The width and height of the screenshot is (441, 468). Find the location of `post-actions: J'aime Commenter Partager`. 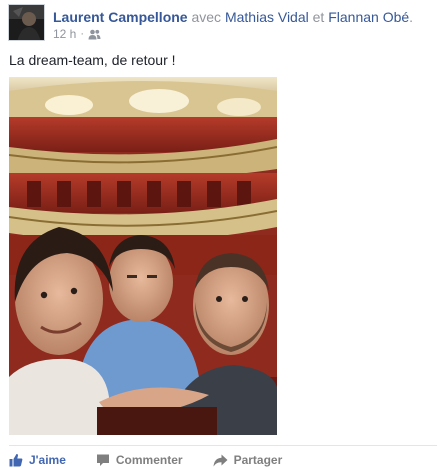

post-actions: J'aime Commenter Partager is located at coordinates (145, 460).